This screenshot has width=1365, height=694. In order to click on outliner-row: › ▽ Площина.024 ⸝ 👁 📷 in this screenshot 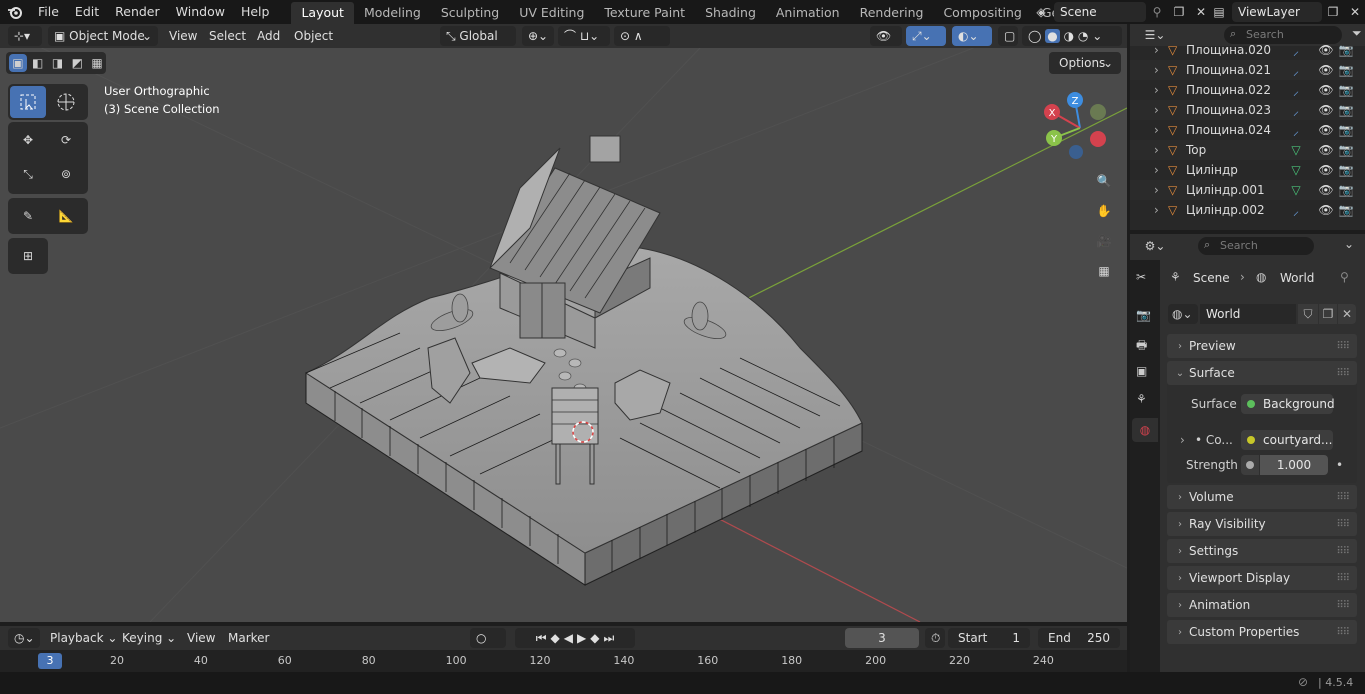, I will do `click(1247, 130)`.